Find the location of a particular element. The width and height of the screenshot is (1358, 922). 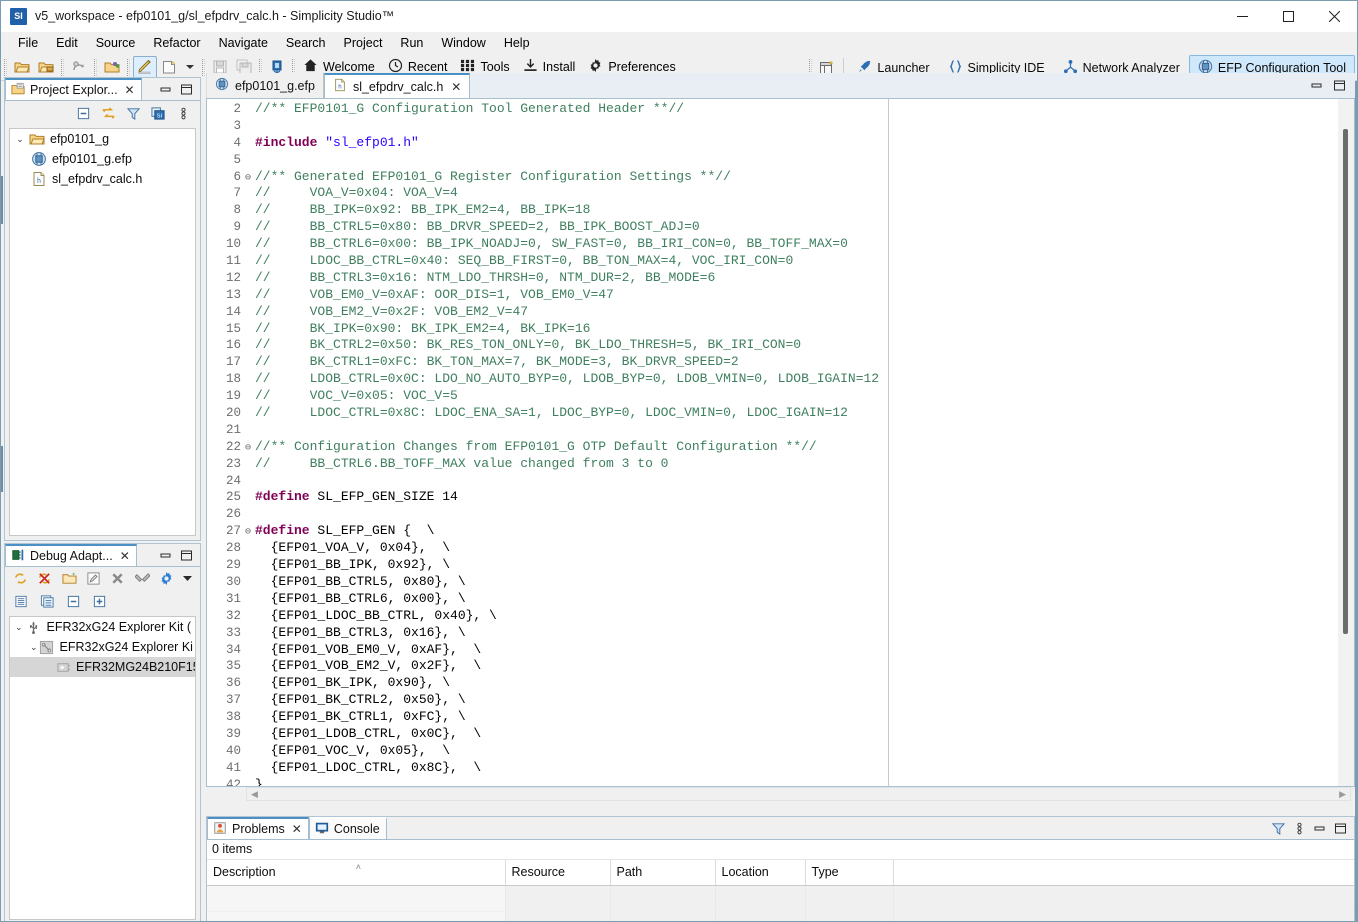

menu-navigate: Navigate is located at coordinates (243, 43).